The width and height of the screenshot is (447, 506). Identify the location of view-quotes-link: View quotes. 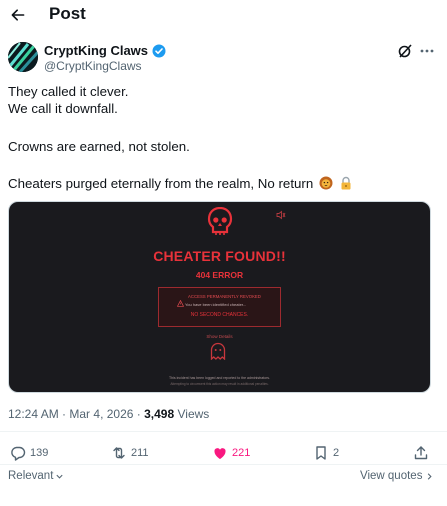
(397, 476).